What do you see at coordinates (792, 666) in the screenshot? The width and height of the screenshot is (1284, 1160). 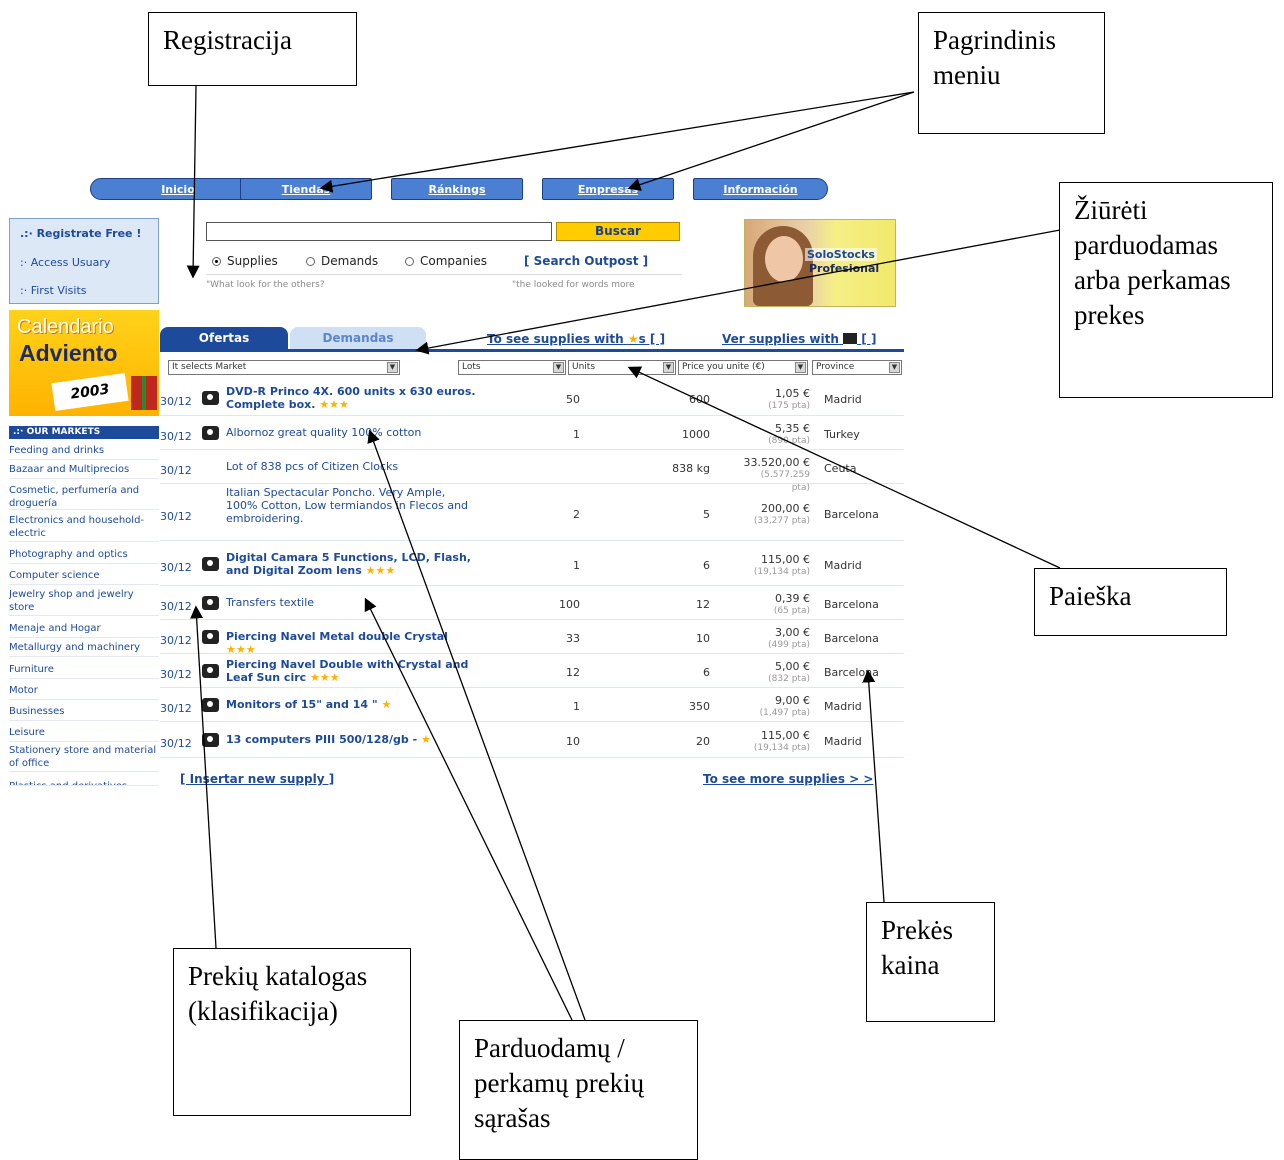 I see `price-euro: 5,00 €` at bounding box center [792, 666].